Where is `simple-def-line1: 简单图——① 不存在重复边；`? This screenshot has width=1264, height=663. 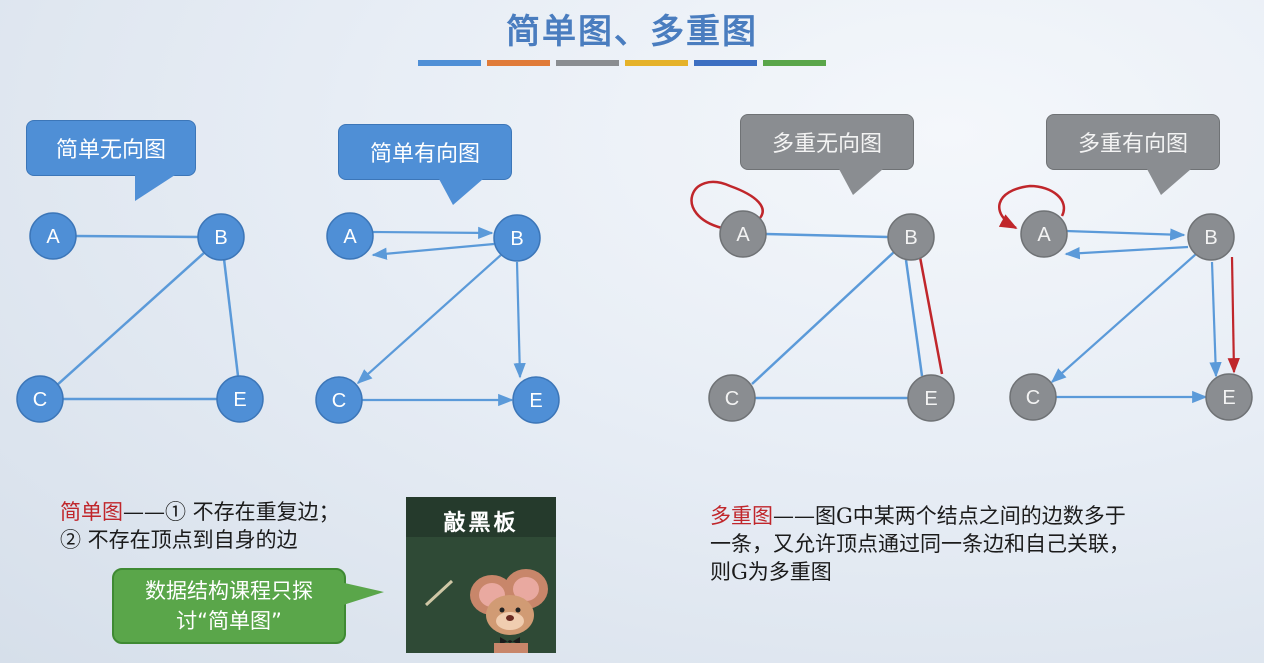 simple-def-line1: 简单图——① 不存在重复边； is located at coordinates (200, 512).